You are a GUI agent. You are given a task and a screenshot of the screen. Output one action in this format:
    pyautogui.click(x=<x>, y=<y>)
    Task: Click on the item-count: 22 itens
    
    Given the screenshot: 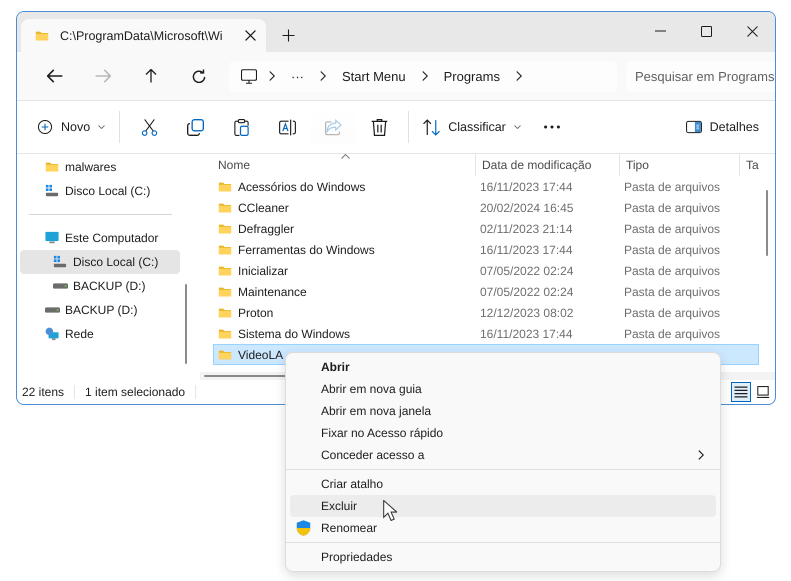 What is the action you would take?
    pyautogui.click(x=44, y=392)
    